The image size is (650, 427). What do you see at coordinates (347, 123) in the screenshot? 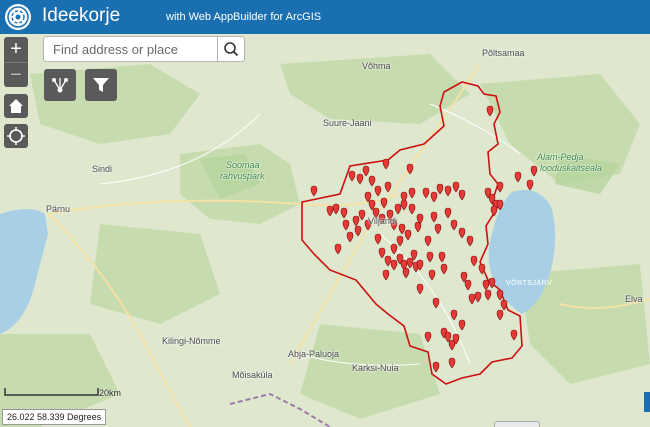
I see `place-label-suure-jaani: Suure-Jaani` at bounding box center [347, 123].